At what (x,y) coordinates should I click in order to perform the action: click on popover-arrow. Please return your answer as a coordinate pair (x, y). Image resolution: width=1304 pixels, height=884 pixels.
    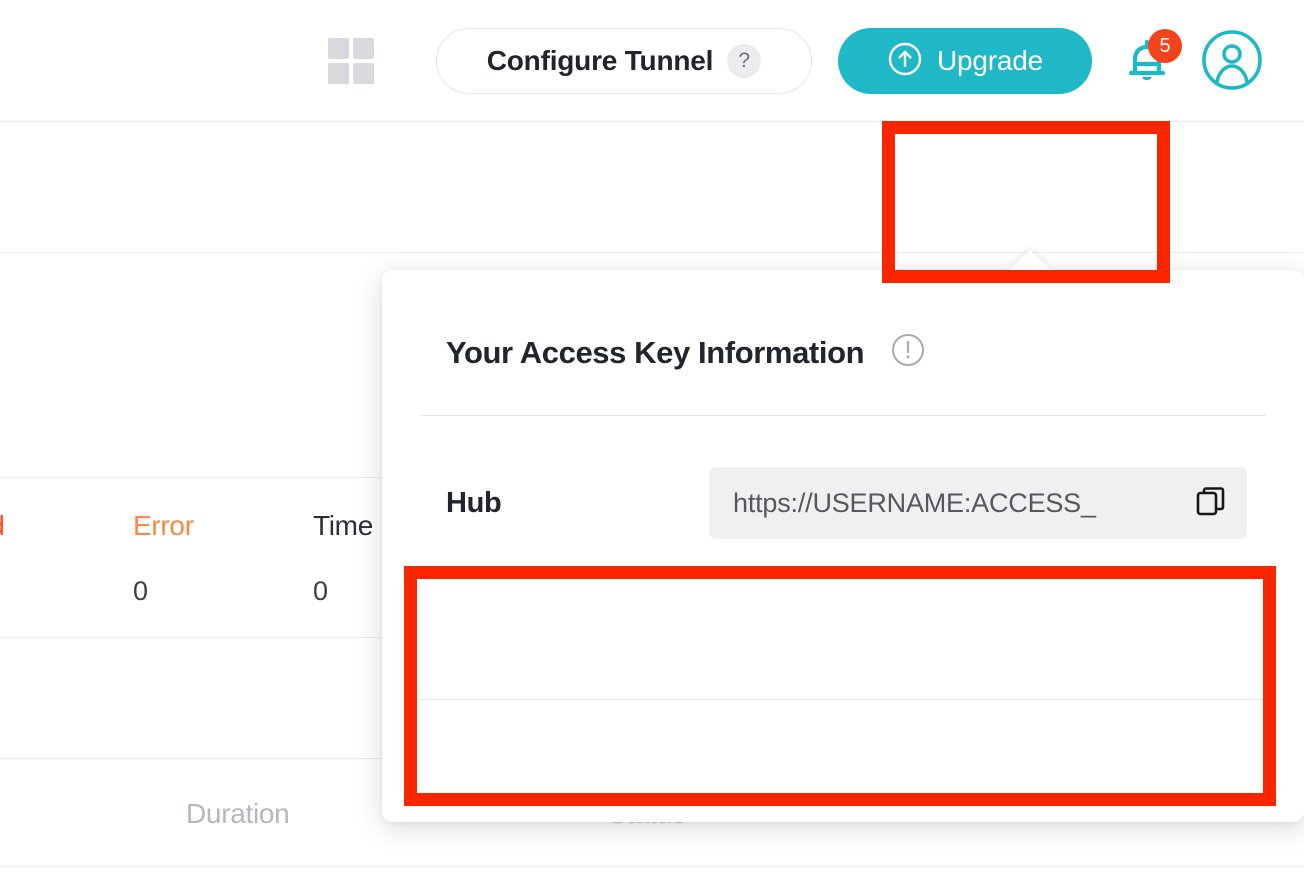
    Looking at the image, I should click on (1030, 260).